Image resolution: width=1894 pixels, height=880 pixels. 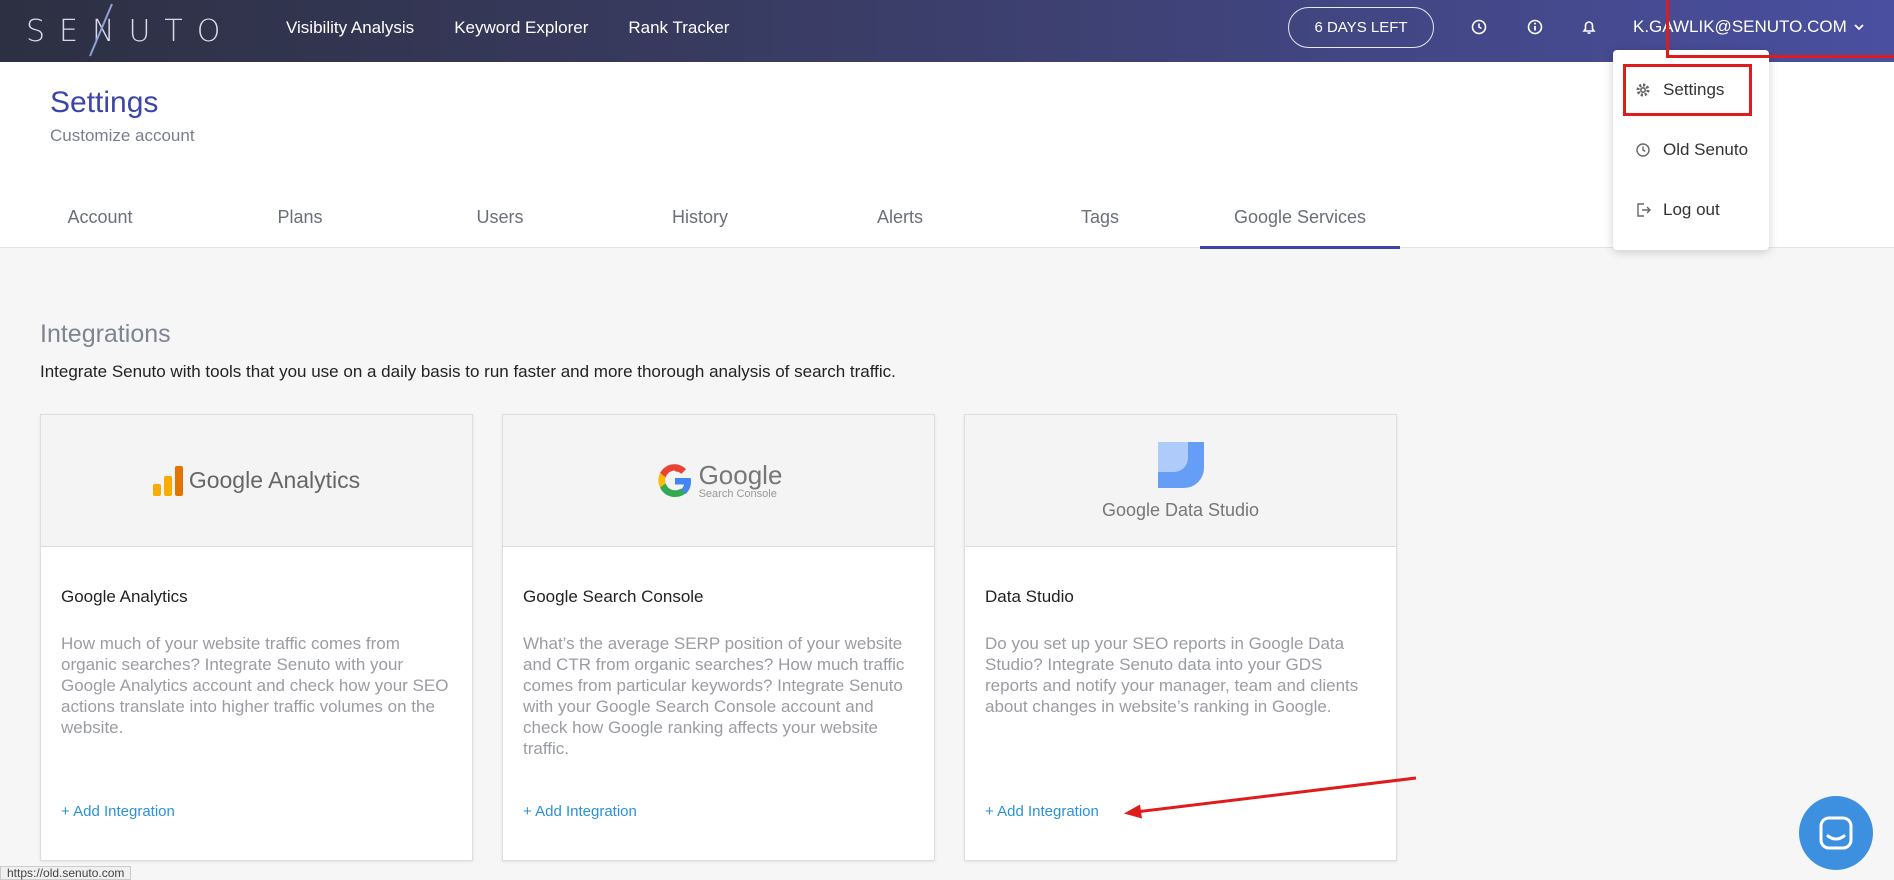 What do you see at coordinates (300, 217) in the screenshot?
I see `tab-plans: Plans` at bounding box center [300, 217].